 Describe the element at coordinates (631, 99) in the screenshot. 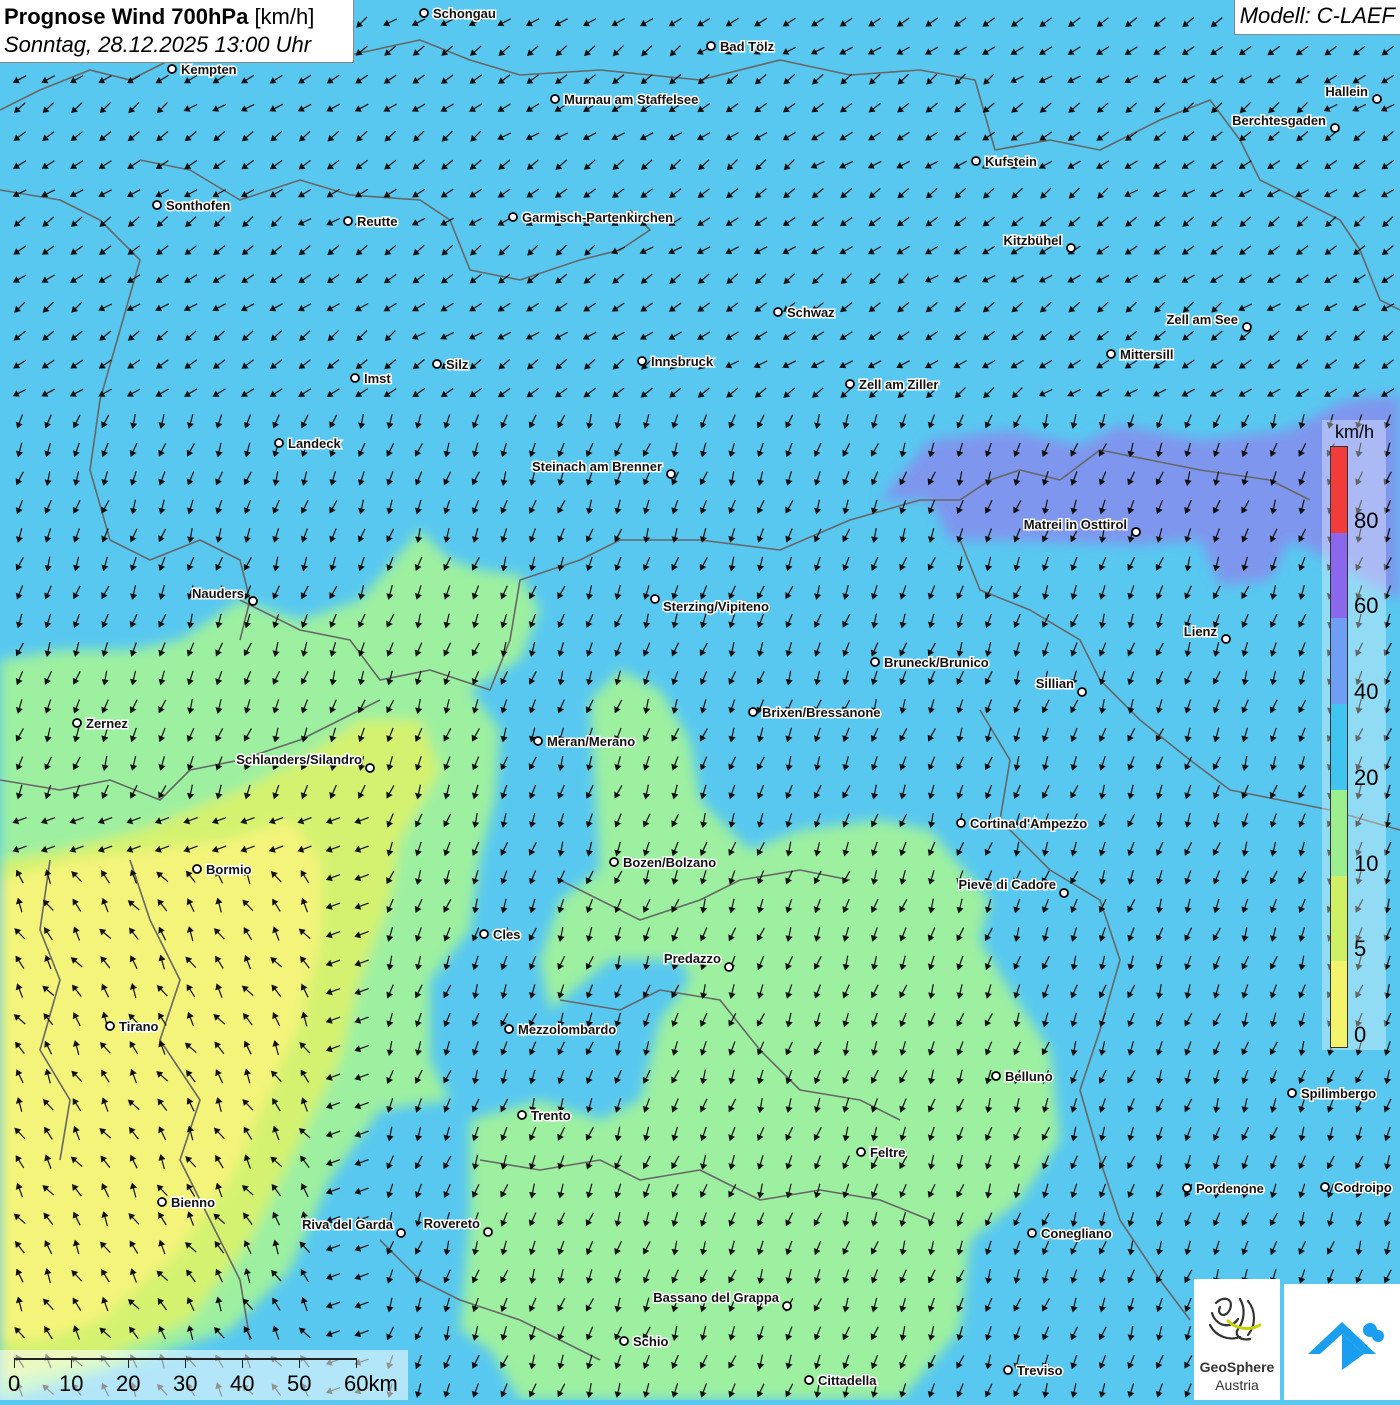

I see `city-label: Murnau am Staffelsee` at that location.